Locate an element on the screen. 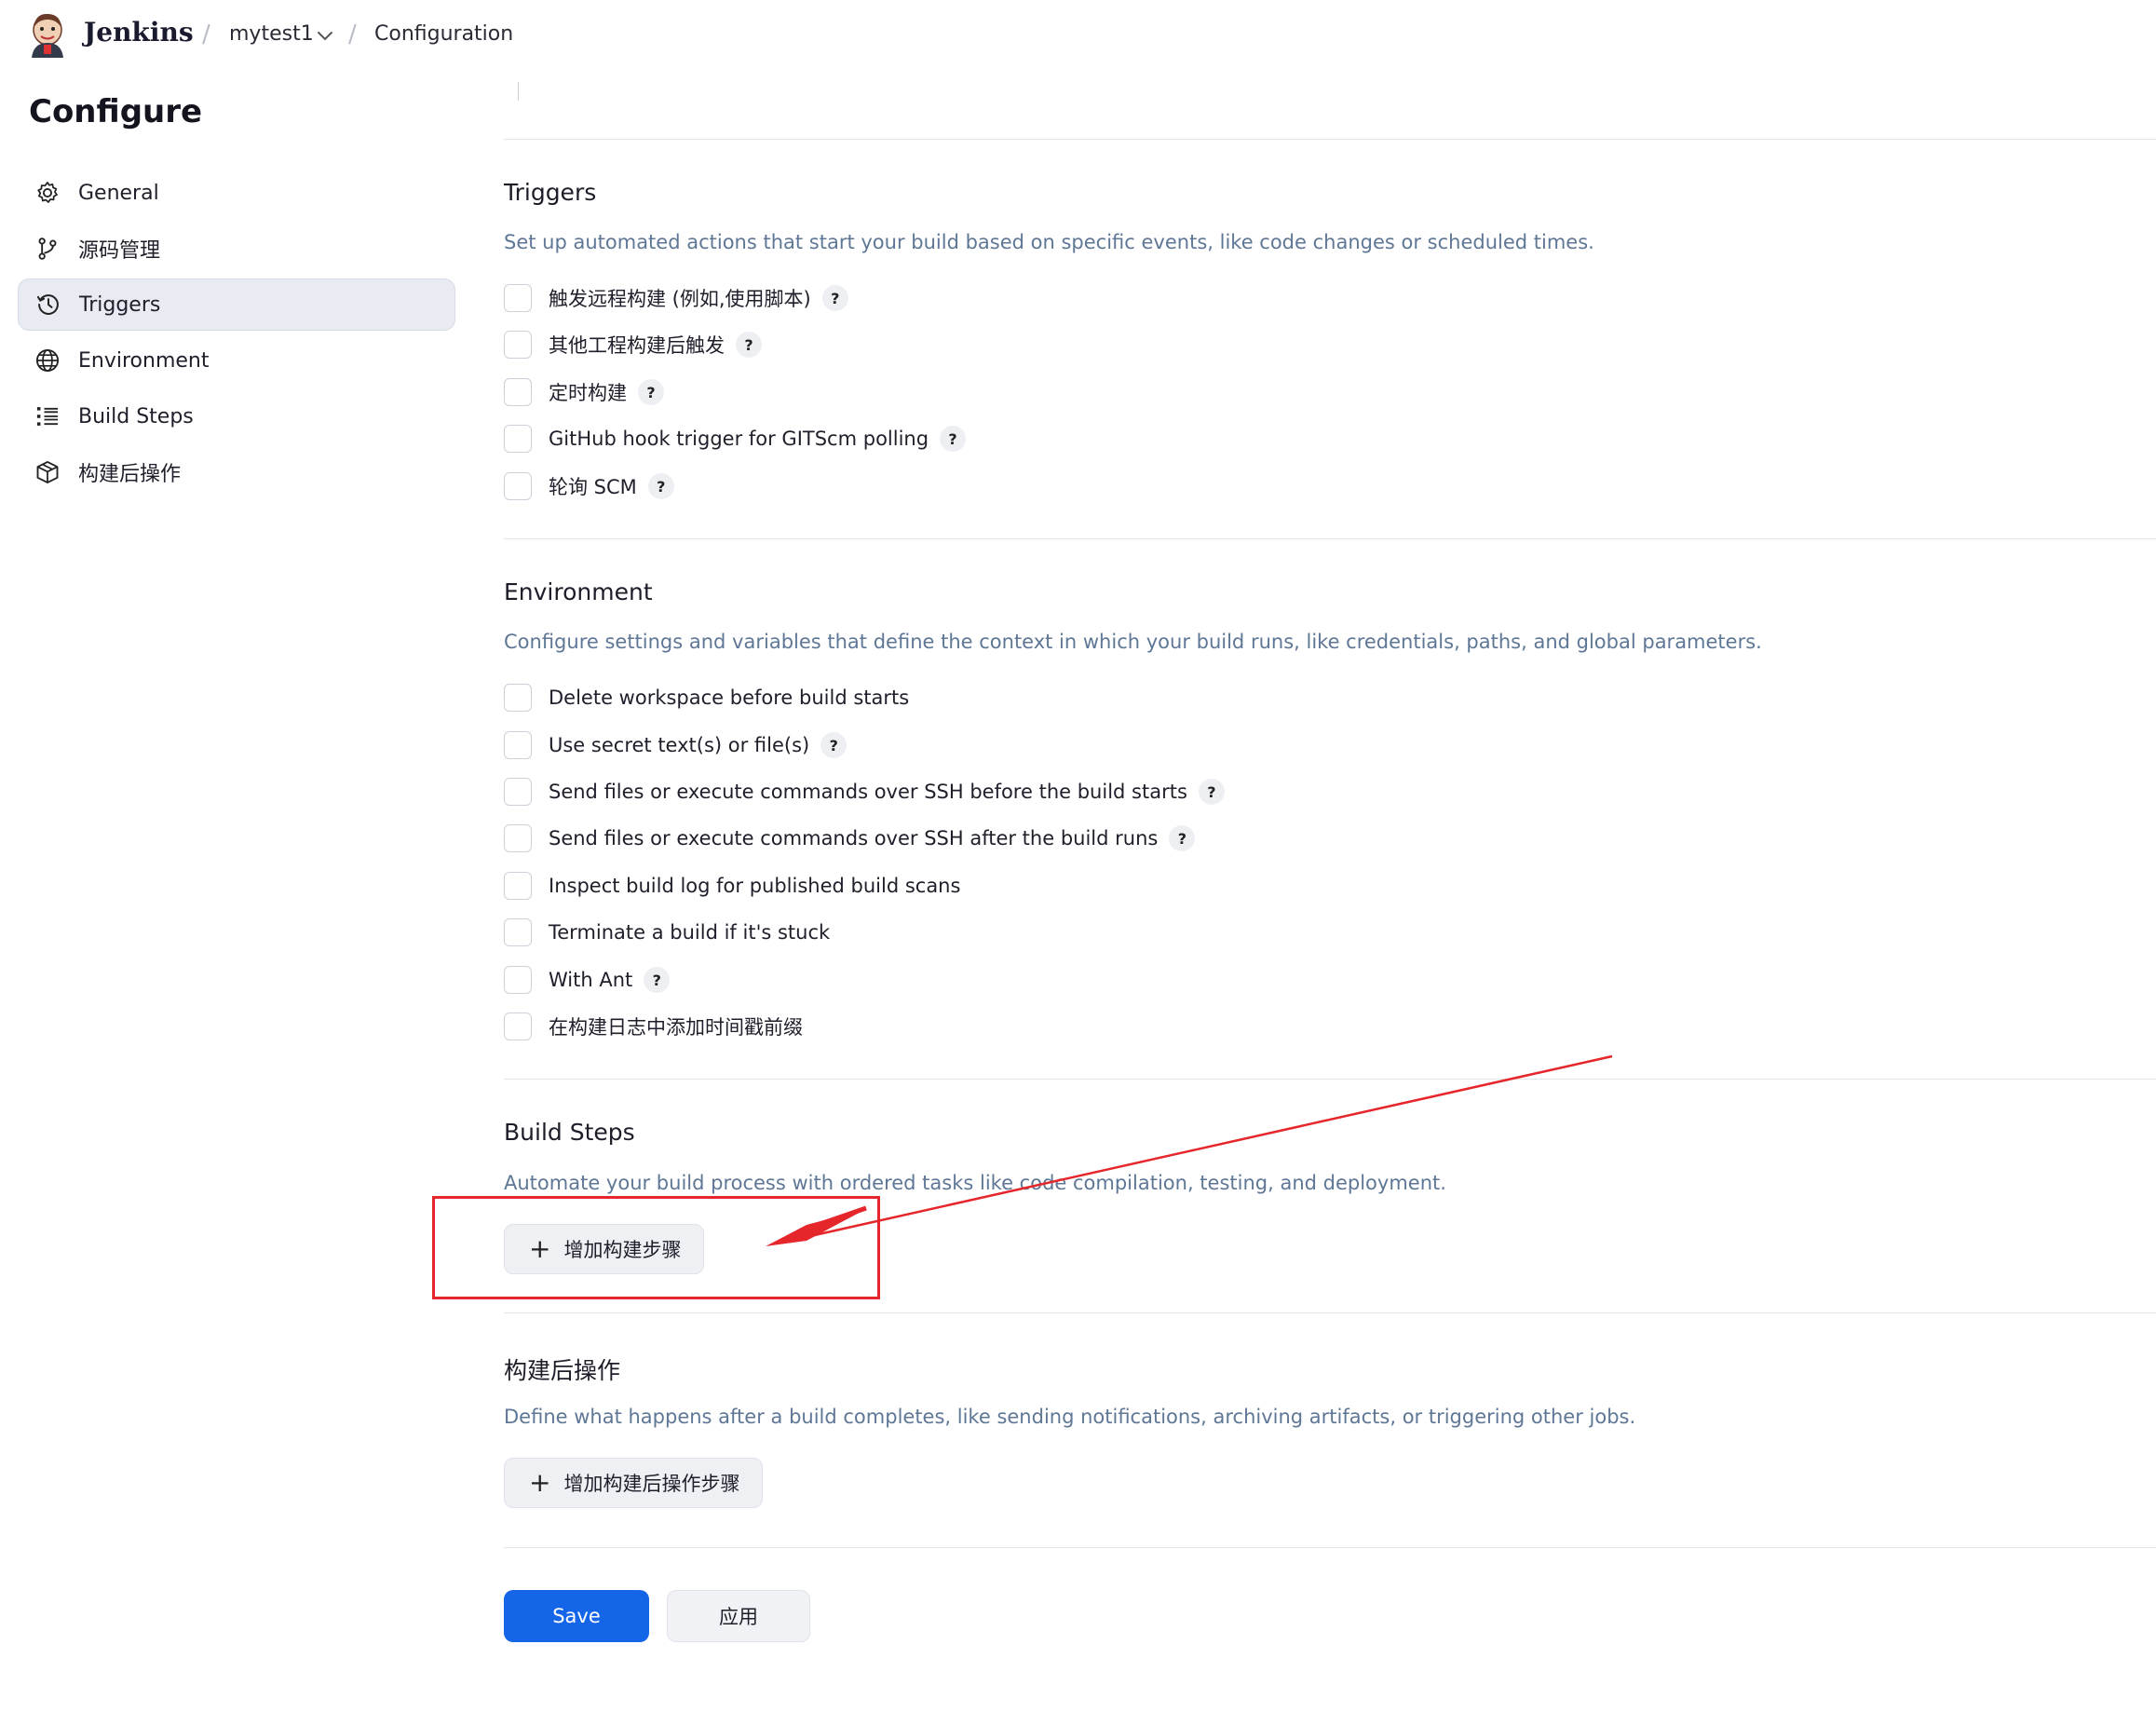 This screenshot has height=1726, width=2156. option-label: Terminate a build if it's stuck is located at coordinates (690, 933).